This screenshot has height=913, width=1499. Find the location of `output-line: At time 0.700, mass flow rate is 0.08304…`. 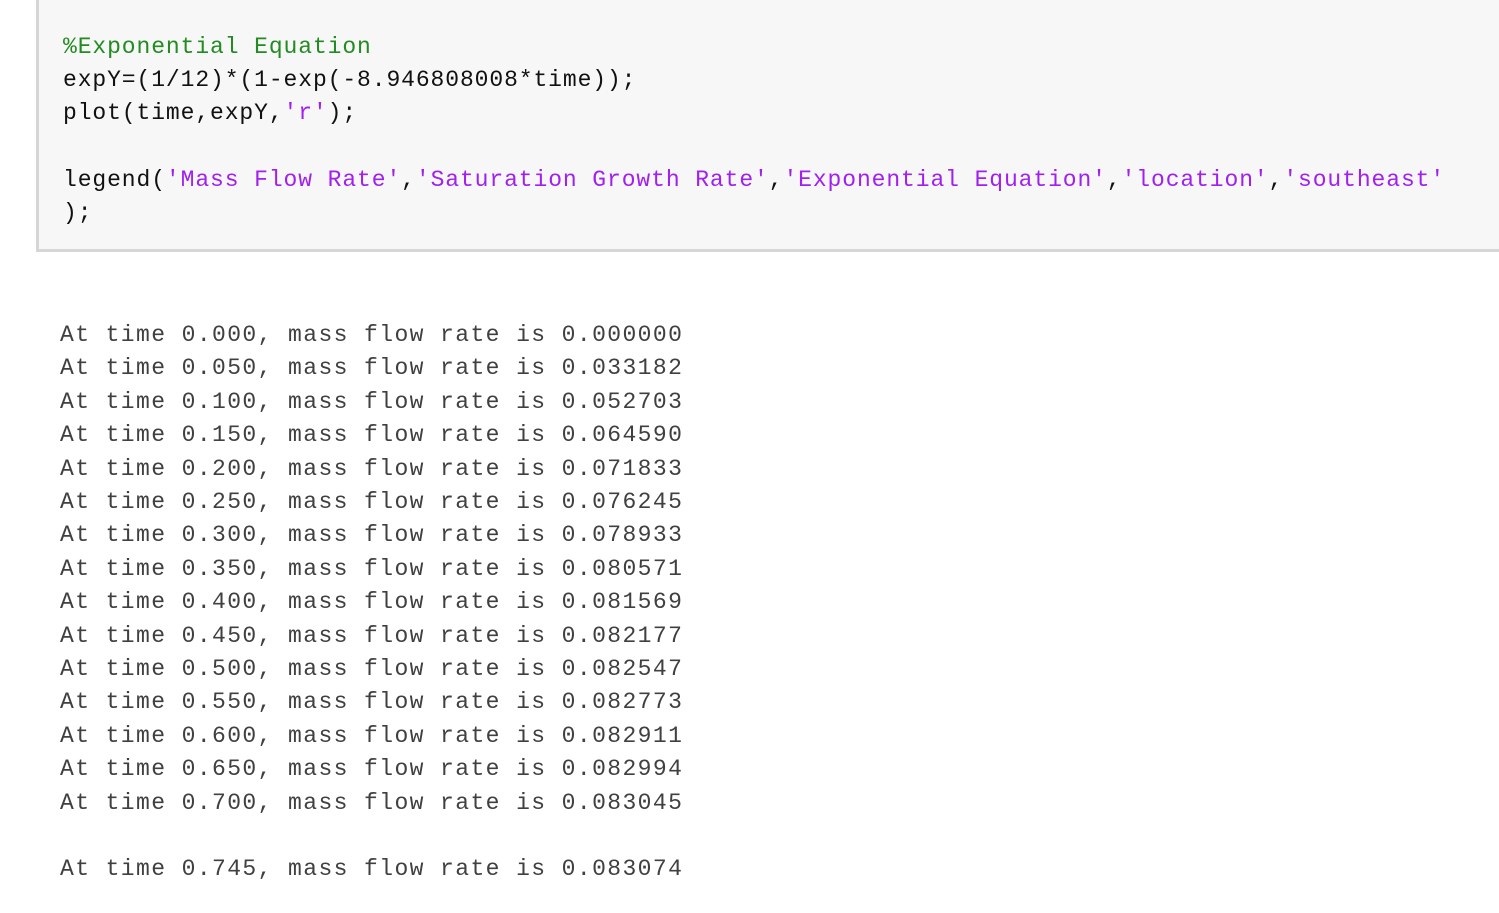

output-line: At time 0.700, mass flow rate is 0.08304… is located at coordinates (372, 802).